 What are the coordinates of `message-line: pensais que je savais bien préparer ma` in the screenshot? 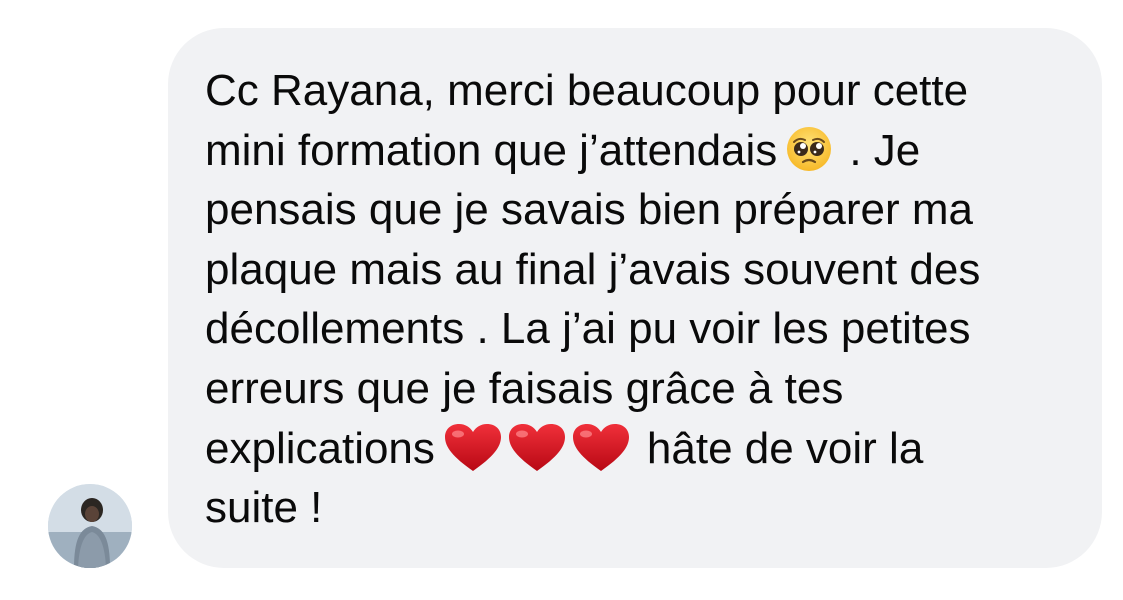 It's located at (645, 210).